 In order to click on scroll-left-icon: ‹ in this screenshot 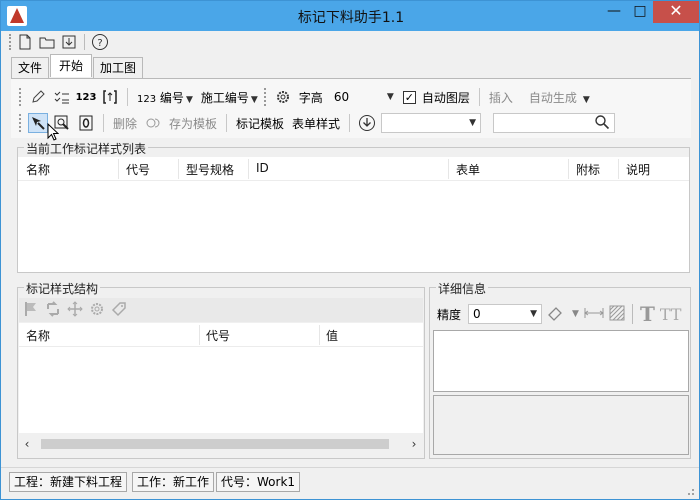, I will do `click(27, 444)`.